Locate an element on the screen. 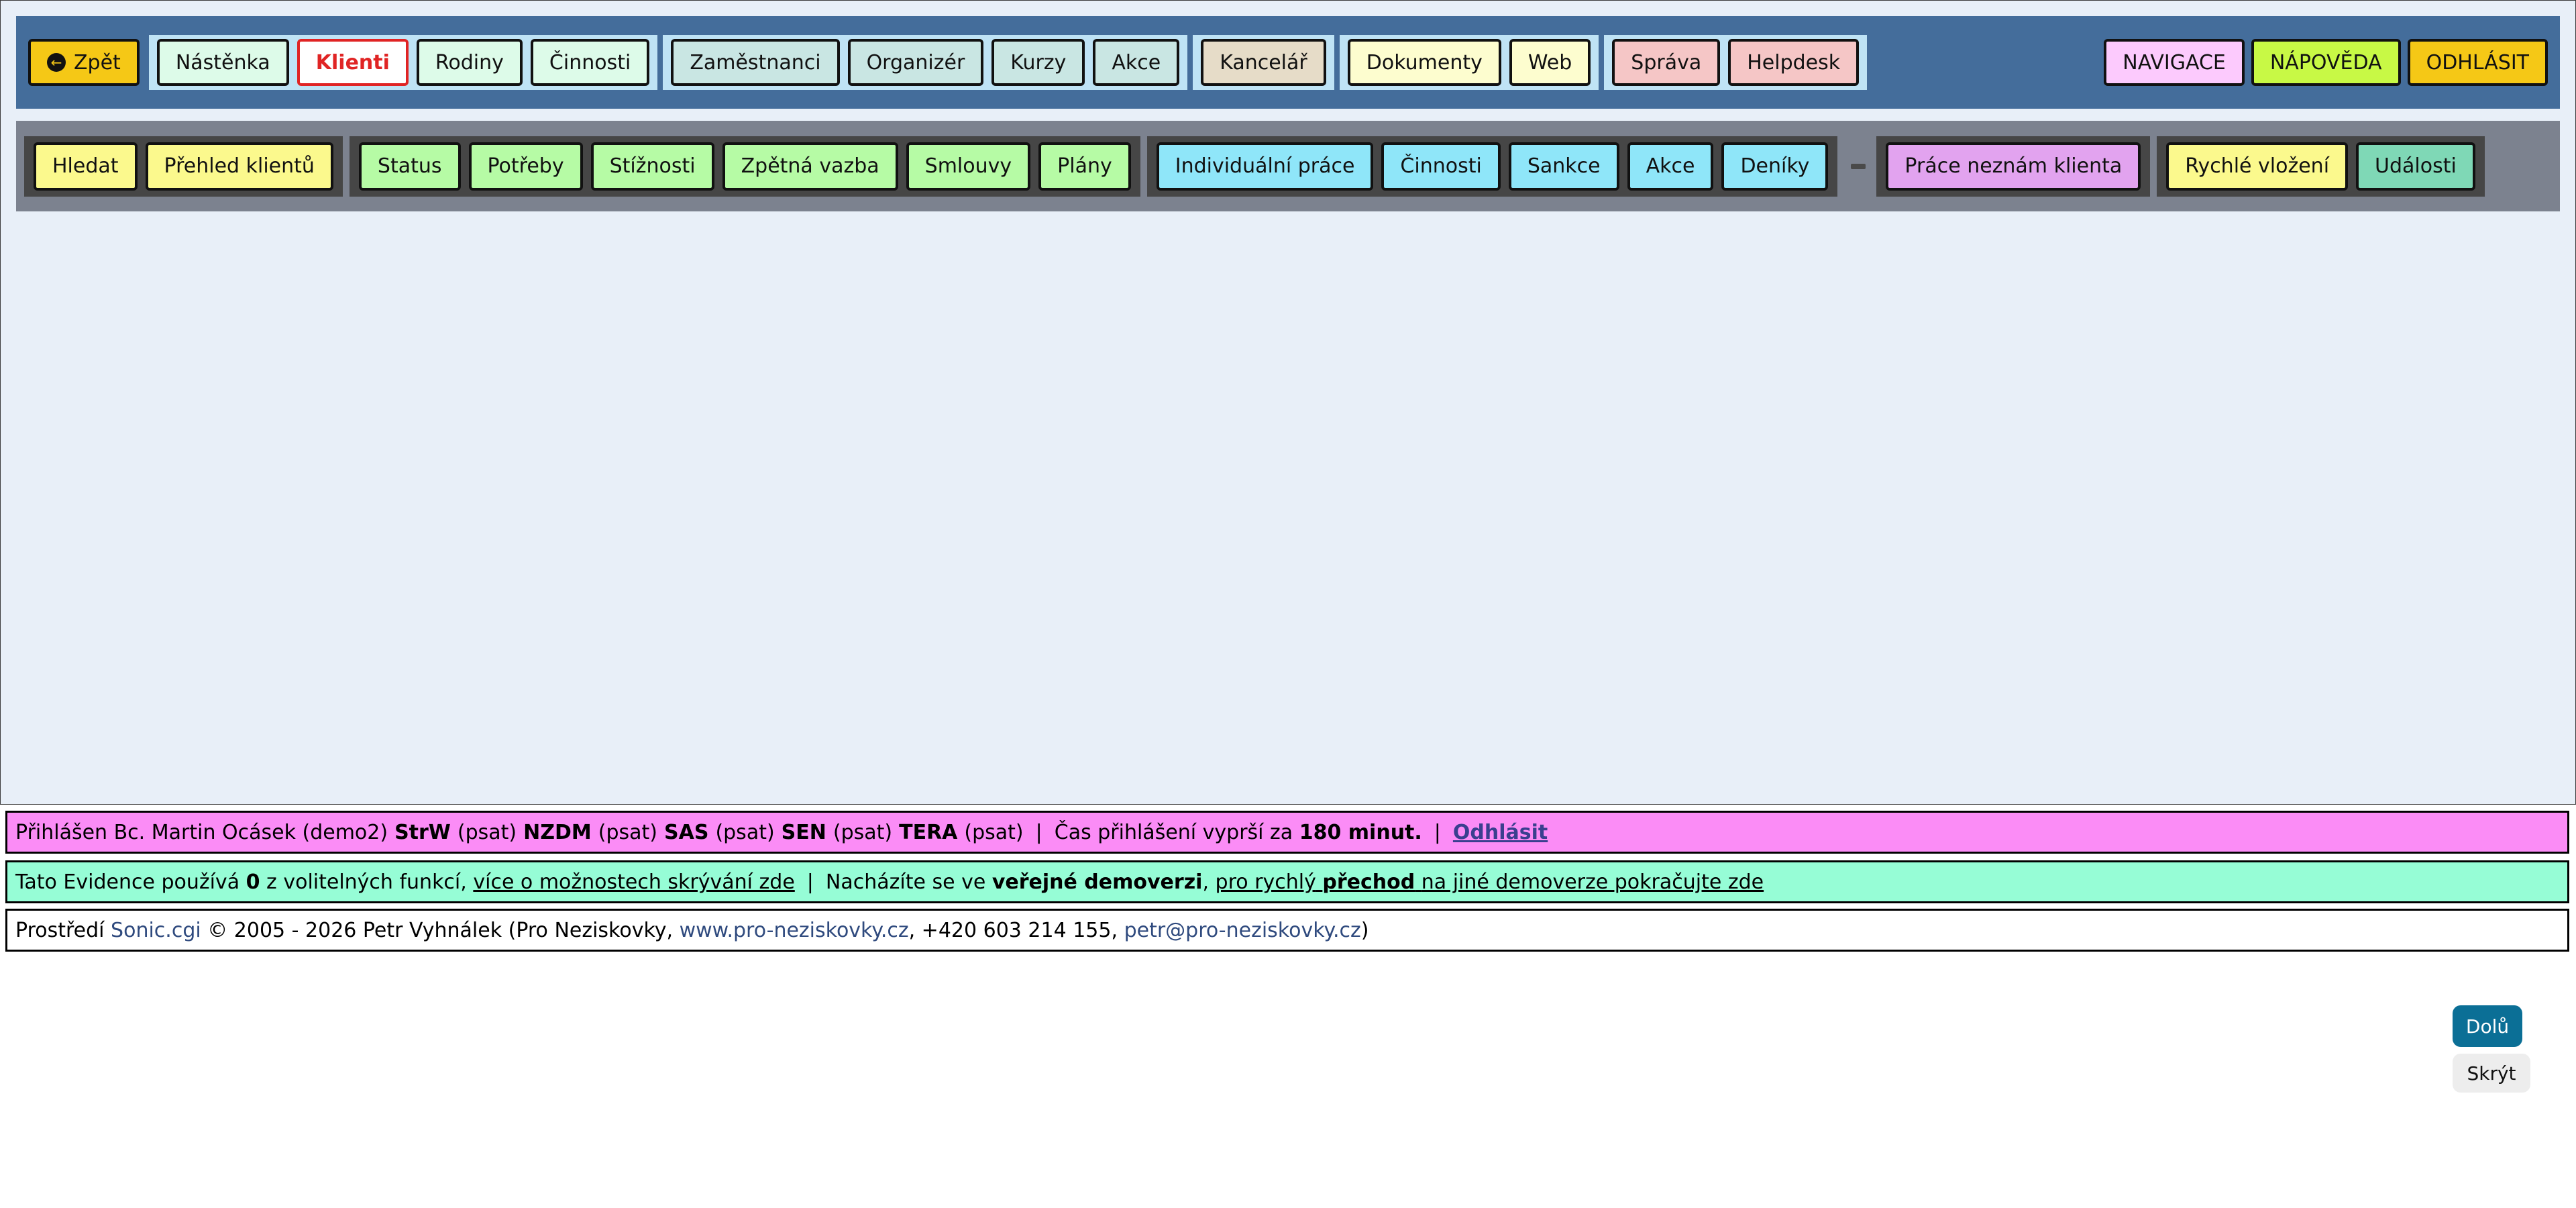  nav-kancelar-button: Kancelář is located at coordinates (1263, 63).